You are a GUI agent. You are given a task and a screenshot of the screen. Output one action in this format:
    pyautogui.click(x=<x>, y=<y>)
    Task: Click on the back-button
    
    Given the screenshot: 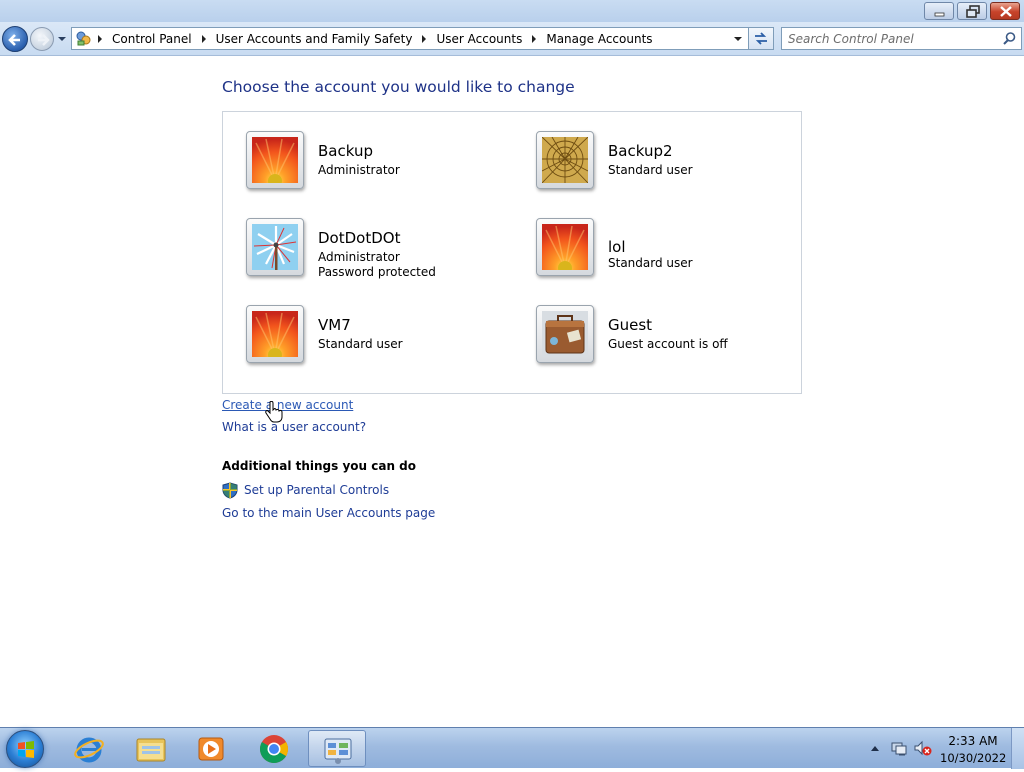 What is the action you would take?
    pyautogui.click(x=15, y=39)
    